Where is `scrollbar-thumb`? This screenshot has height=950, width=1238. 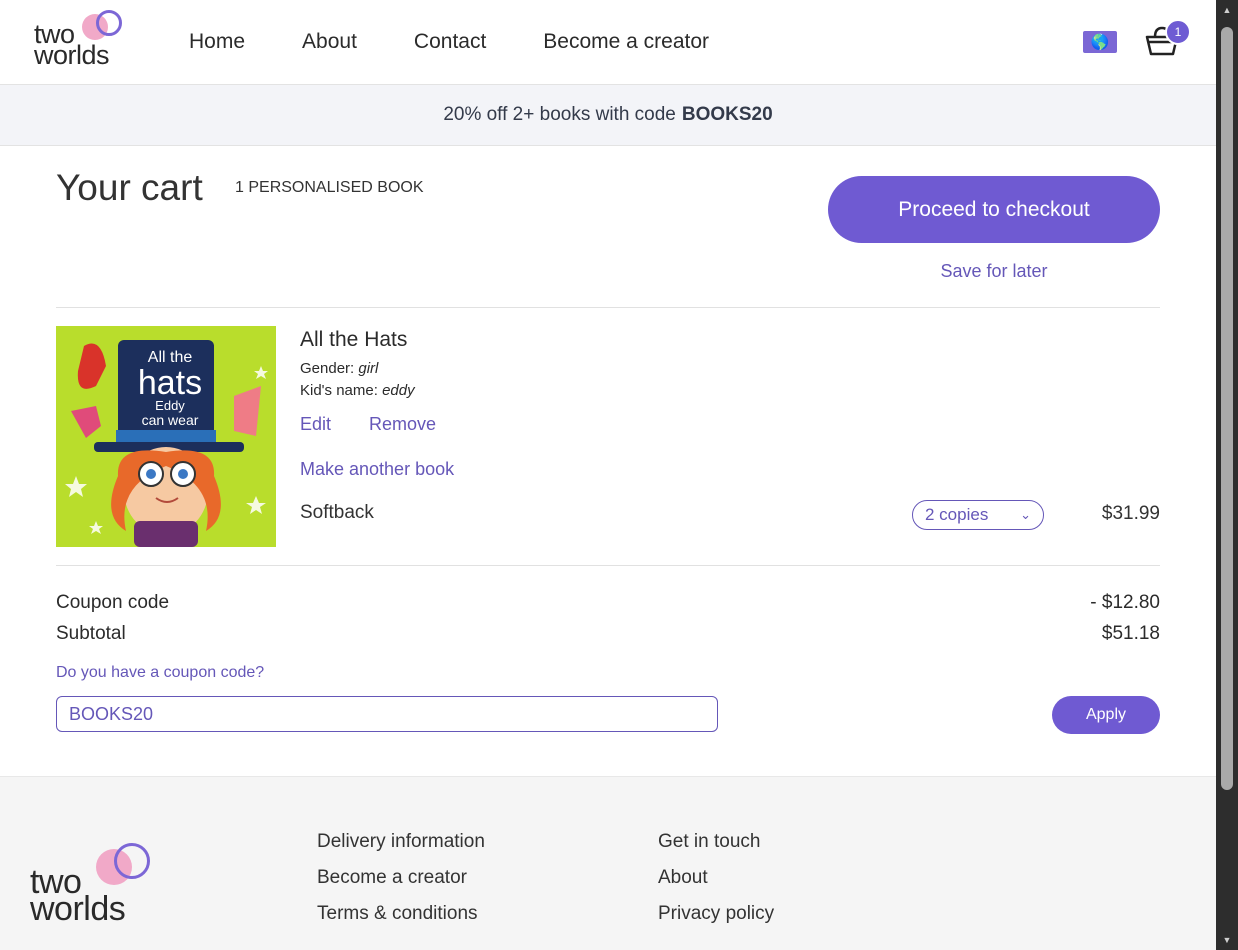
scrollbar-thumb is located at coordinates (1227, 408).